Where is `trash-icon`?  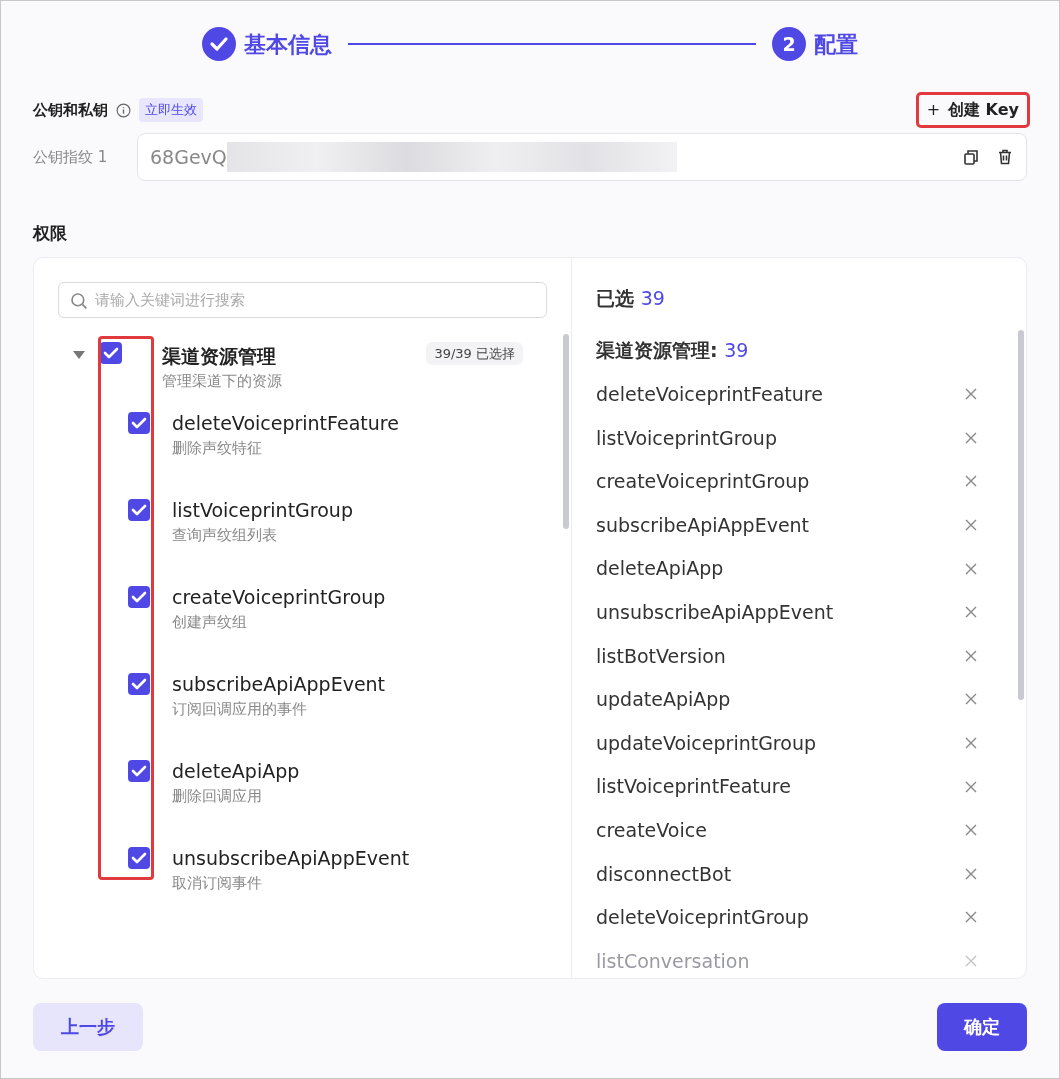 trash-icon is located at coordinates (1005, 157).